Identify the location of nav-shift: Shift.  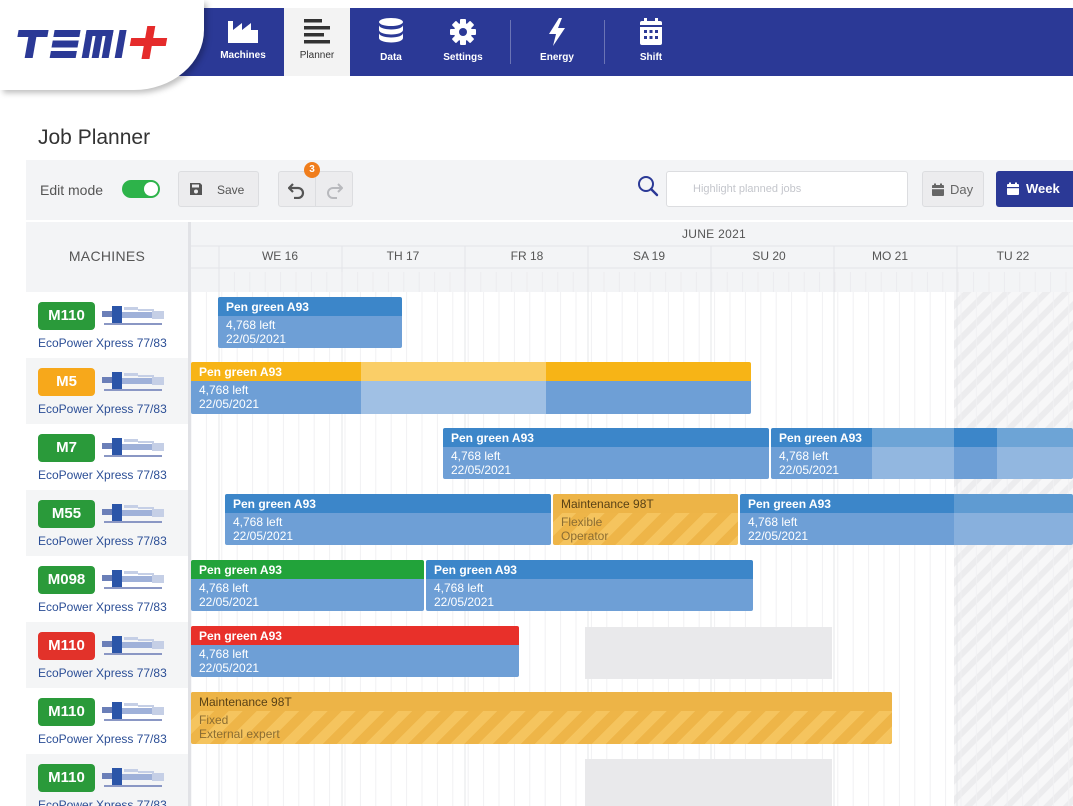
(651, 42).